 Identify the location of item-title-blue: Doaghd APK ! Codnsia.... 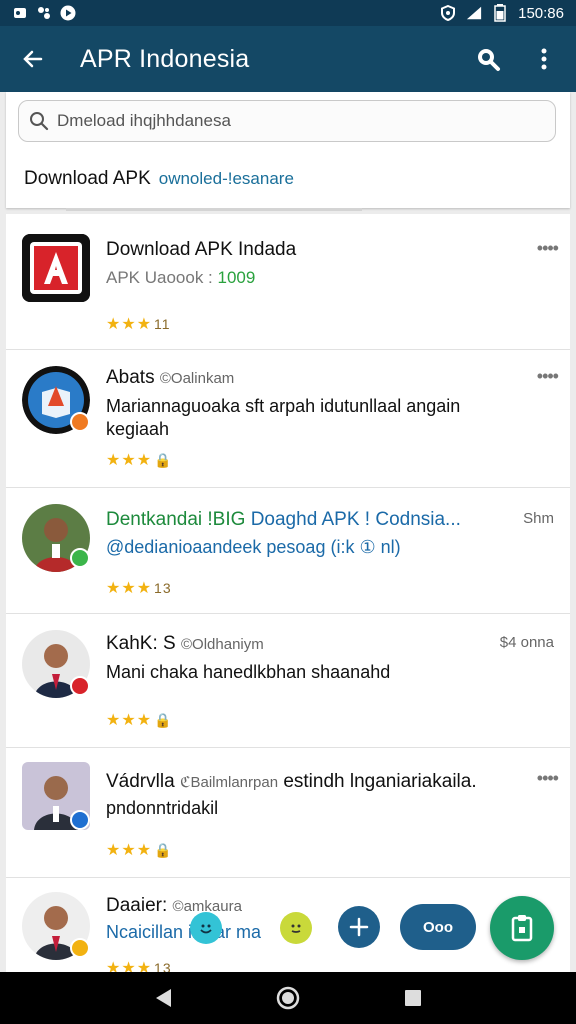
(355, 519).